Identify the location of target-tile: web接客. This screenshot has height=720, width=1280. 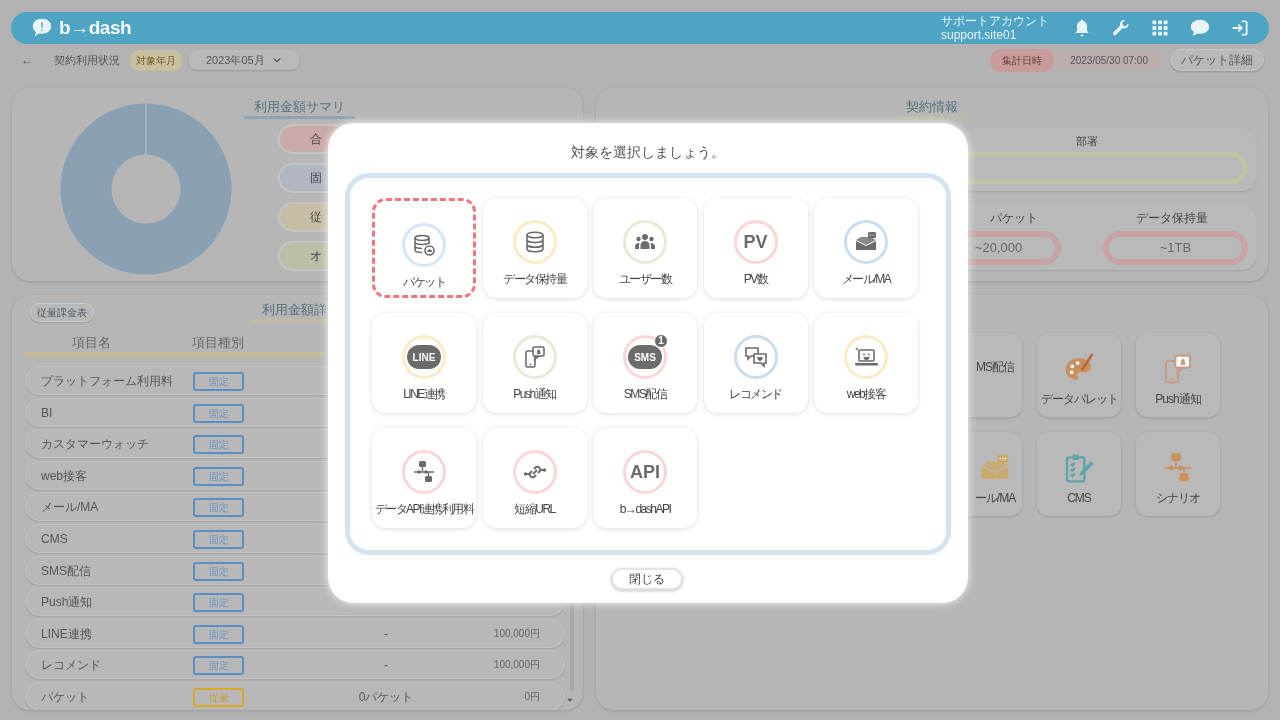
(866, 363).